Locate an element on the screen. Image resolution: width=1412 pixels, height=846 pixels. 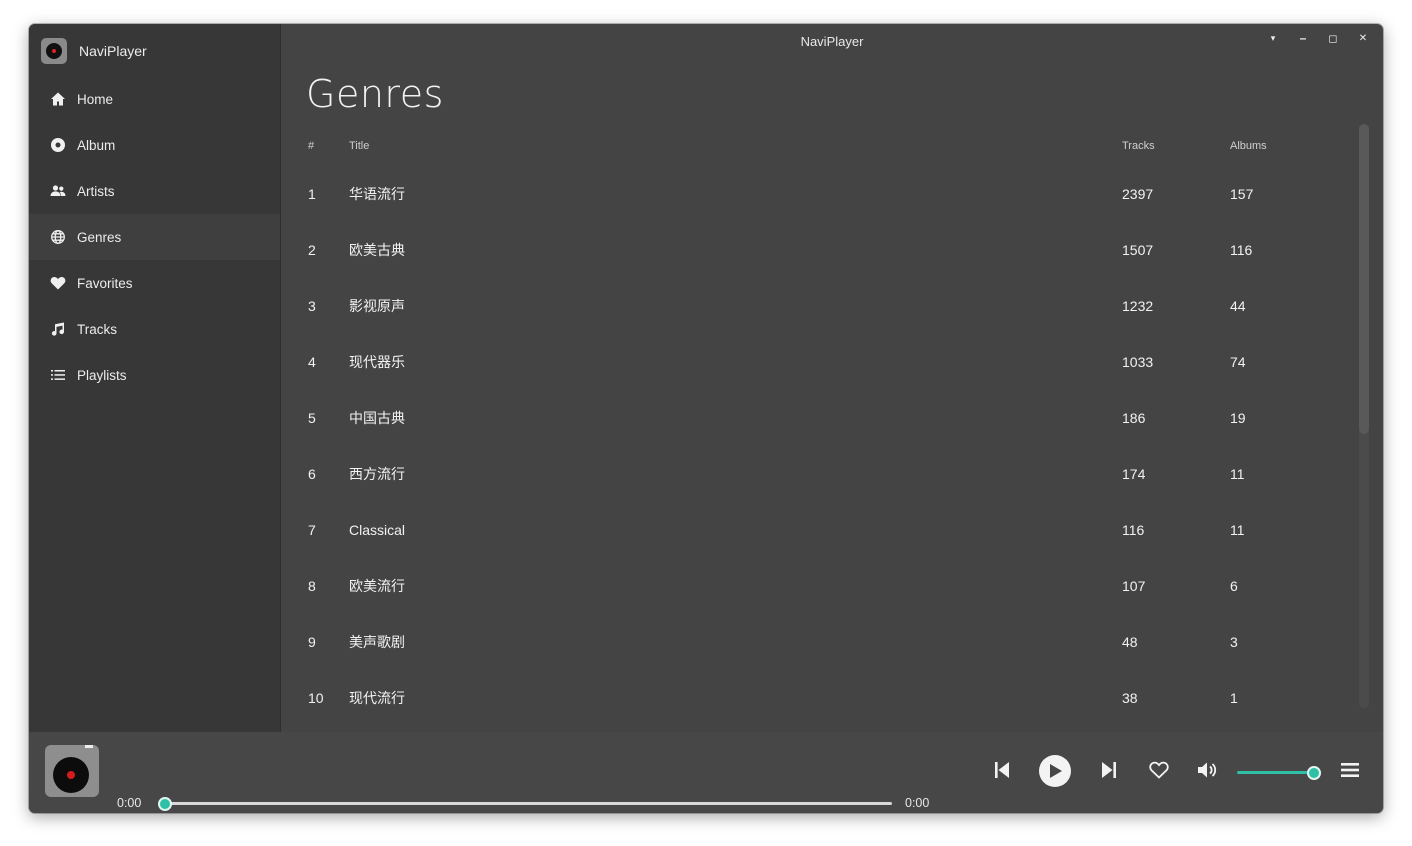
player-bar: 0:00 0:00 is located at coordinates (706, 772).